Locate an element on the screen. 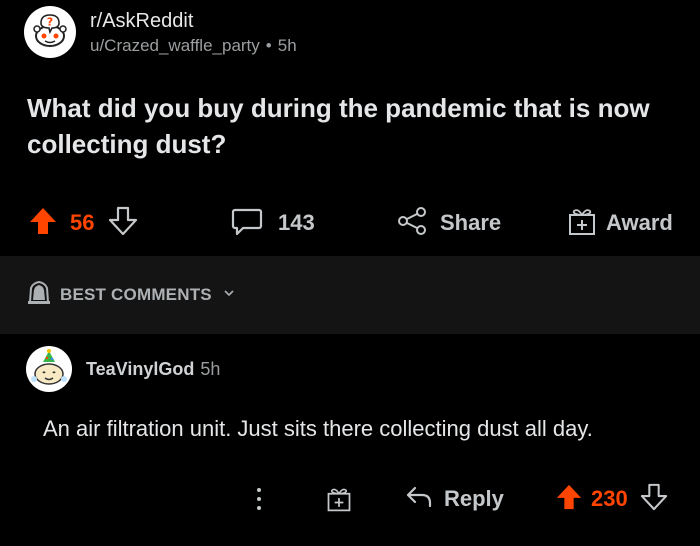 Image resolution: width=700 pixels, height=546 pixels. author-line: u/Crazed_waffle_party • 5h is located at coordinates (193, 46).